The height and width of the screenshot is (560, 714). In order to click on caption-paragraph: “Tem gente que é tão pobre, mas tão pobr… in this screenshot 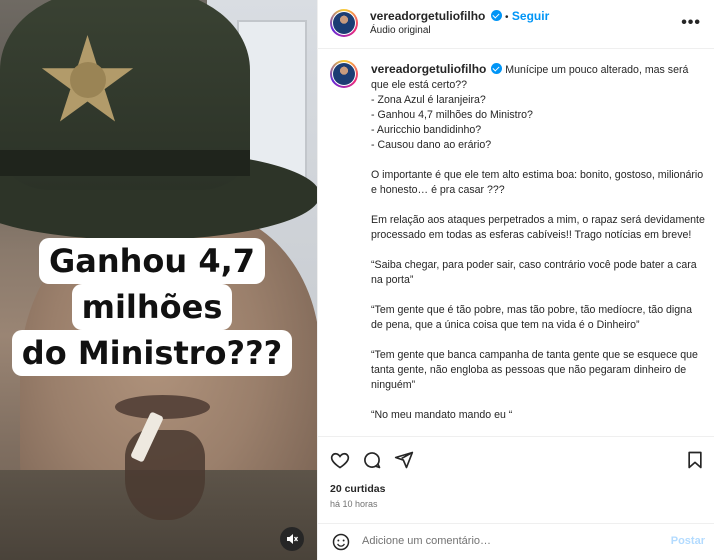, I will do `click(531, 317)`.